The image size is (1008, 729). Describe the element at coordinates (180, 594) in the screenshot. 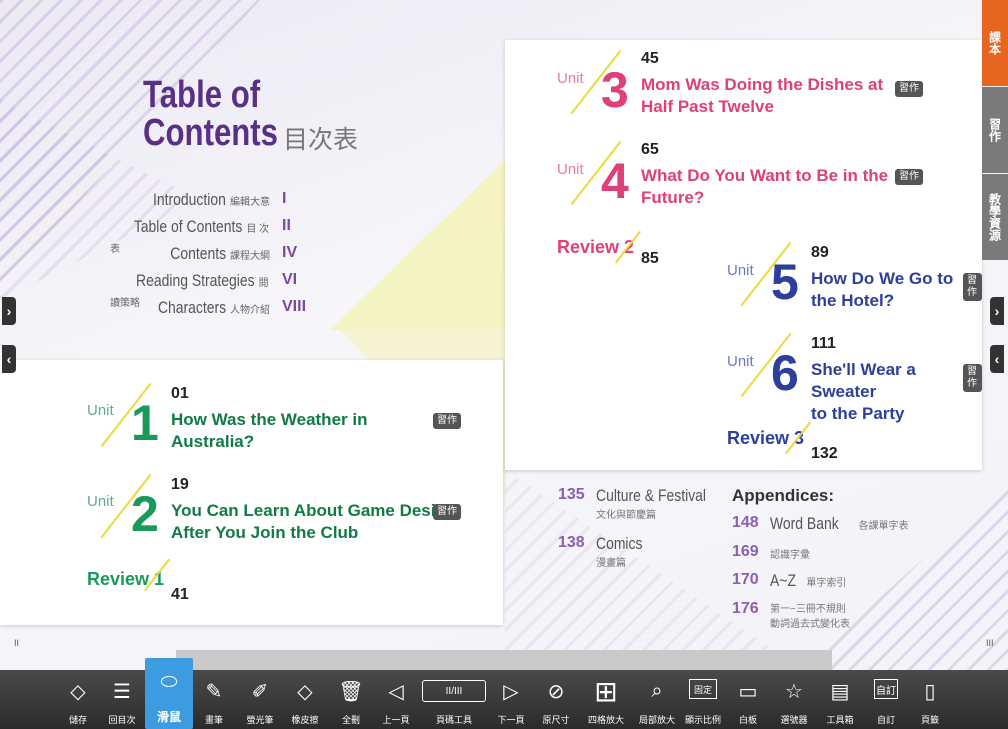

I see `review-1-page: 41` at that location.